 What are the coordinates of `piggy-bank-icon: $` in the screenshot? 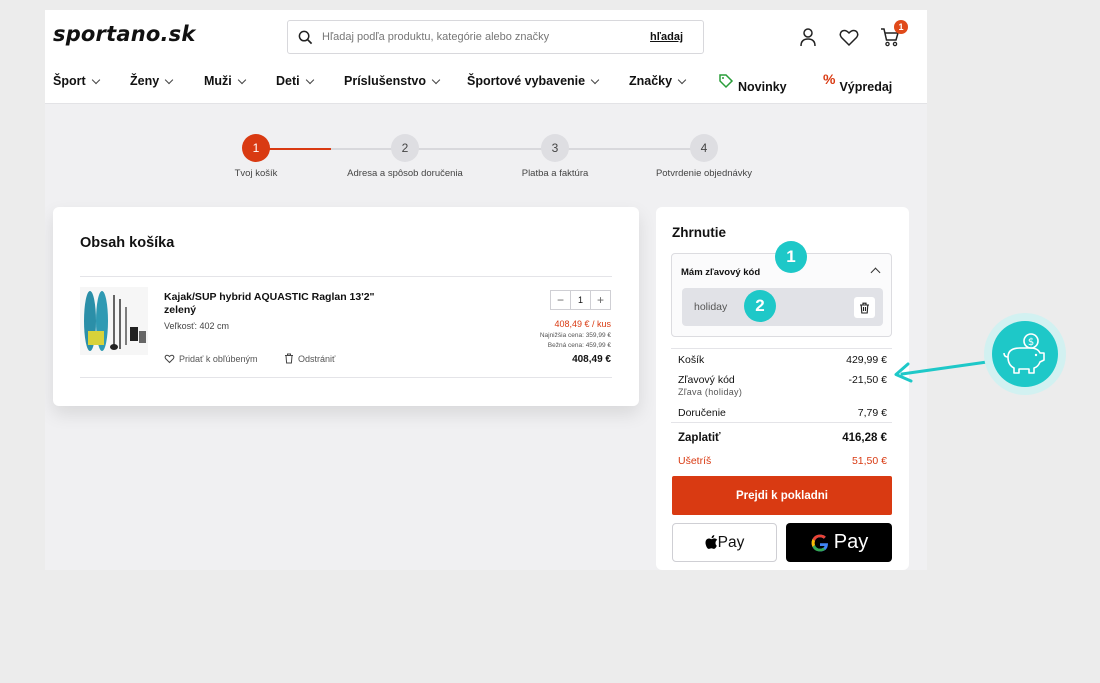 It's located at (1025, 354).